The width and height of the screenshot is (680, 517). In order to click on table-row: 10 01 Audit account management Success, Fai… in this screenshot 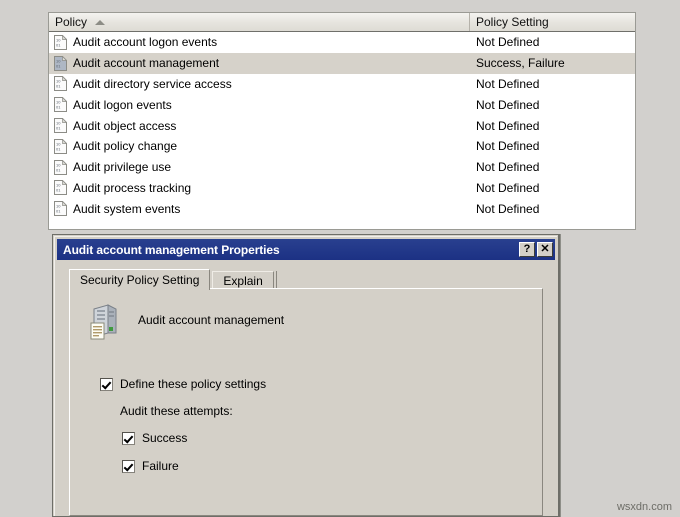, I will do `click(342, 63)`.